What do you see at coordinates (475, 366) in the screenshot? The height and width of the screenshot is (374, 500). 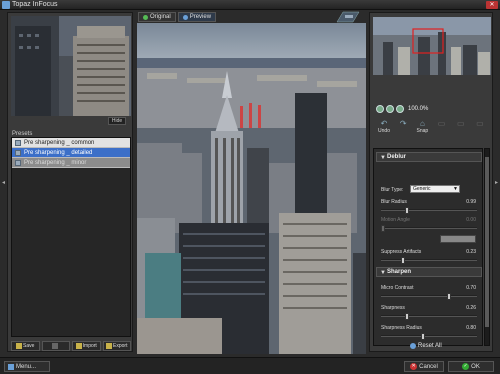 I see `ok-label: OK` at bounding box center [475, 366].